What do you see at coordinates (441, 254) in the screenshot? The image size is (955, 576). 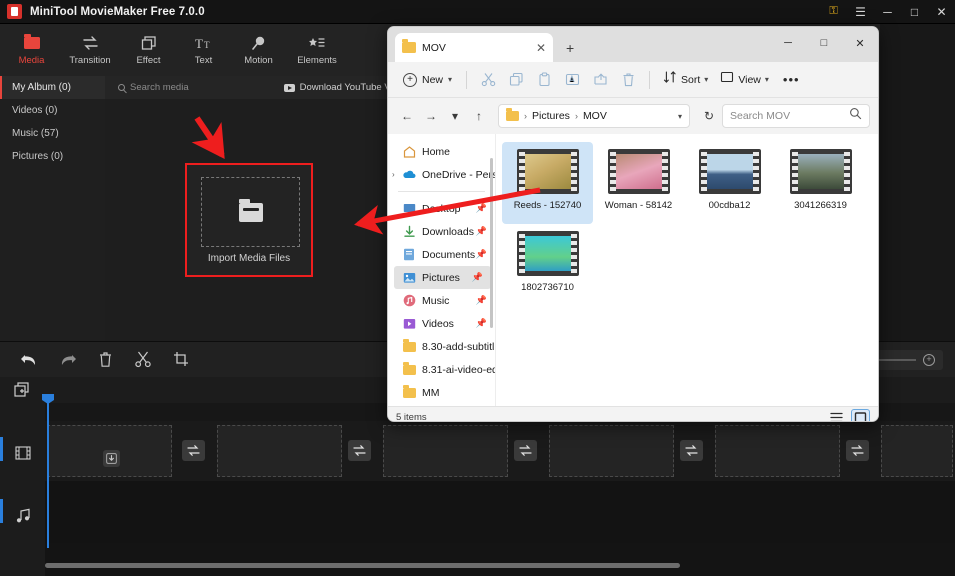 I see `nav-item-documents: Documents 📌` at bounding box center [441, 254].